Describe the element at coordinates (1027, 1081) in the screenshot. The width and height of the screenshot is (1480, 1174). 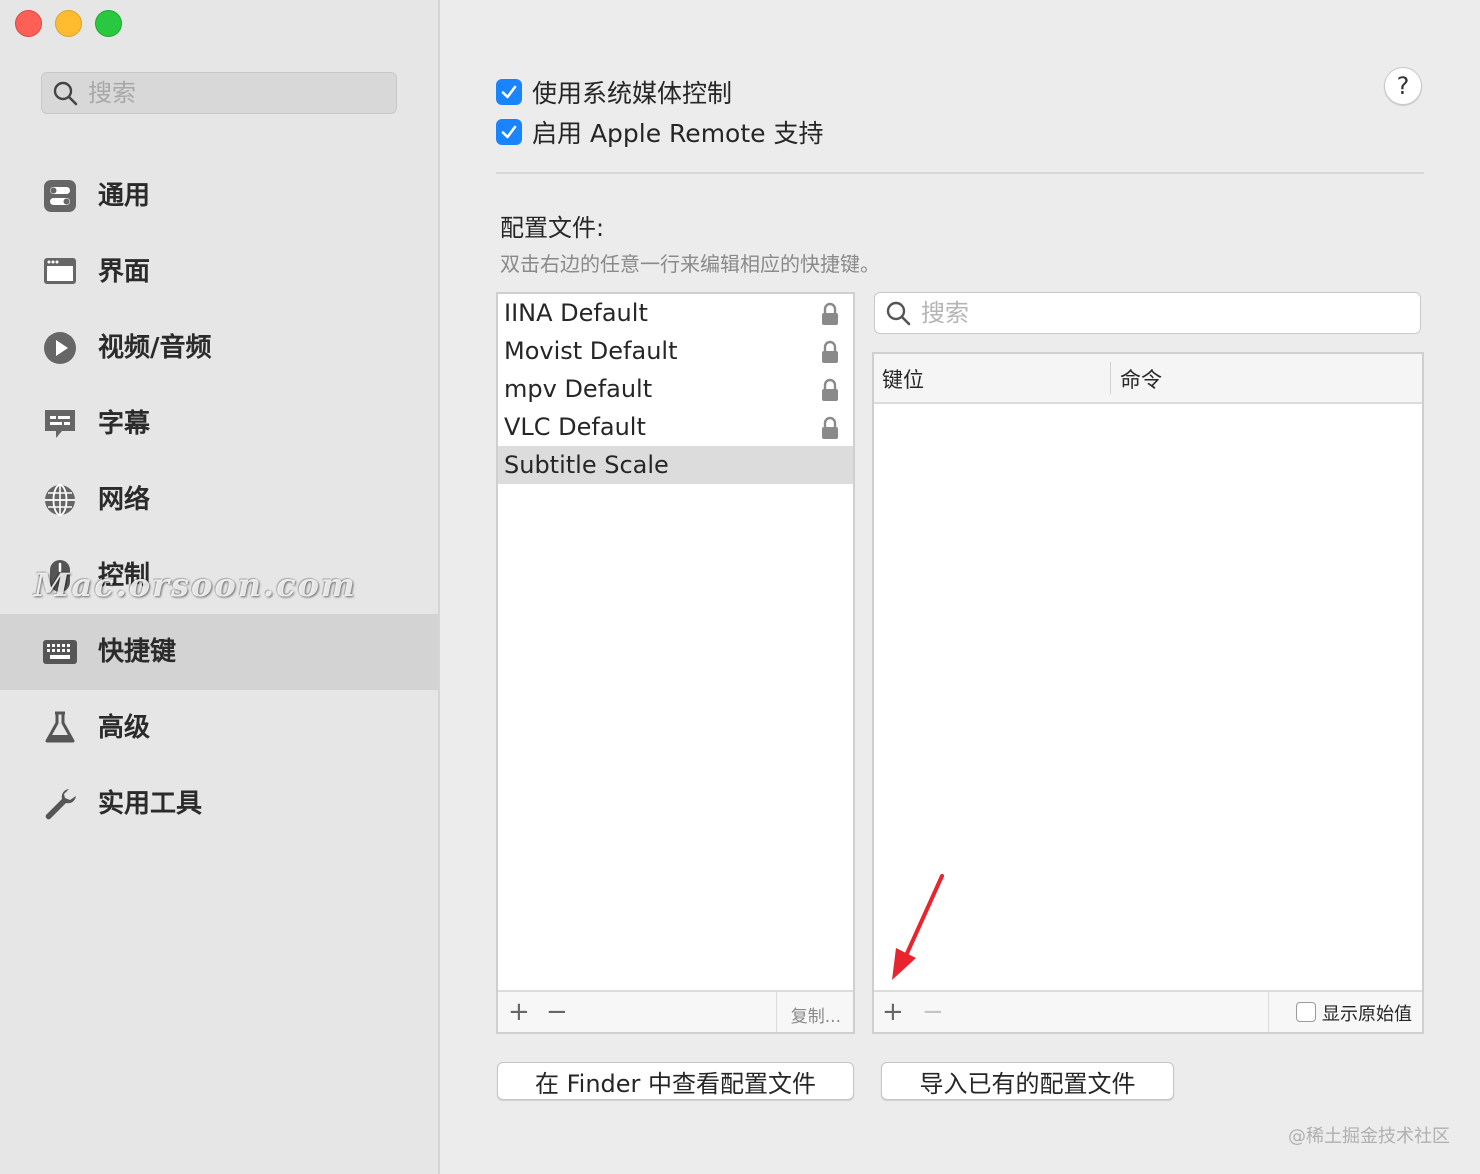
I see `import-profile-button: 导入已有的配置文件` at that location.